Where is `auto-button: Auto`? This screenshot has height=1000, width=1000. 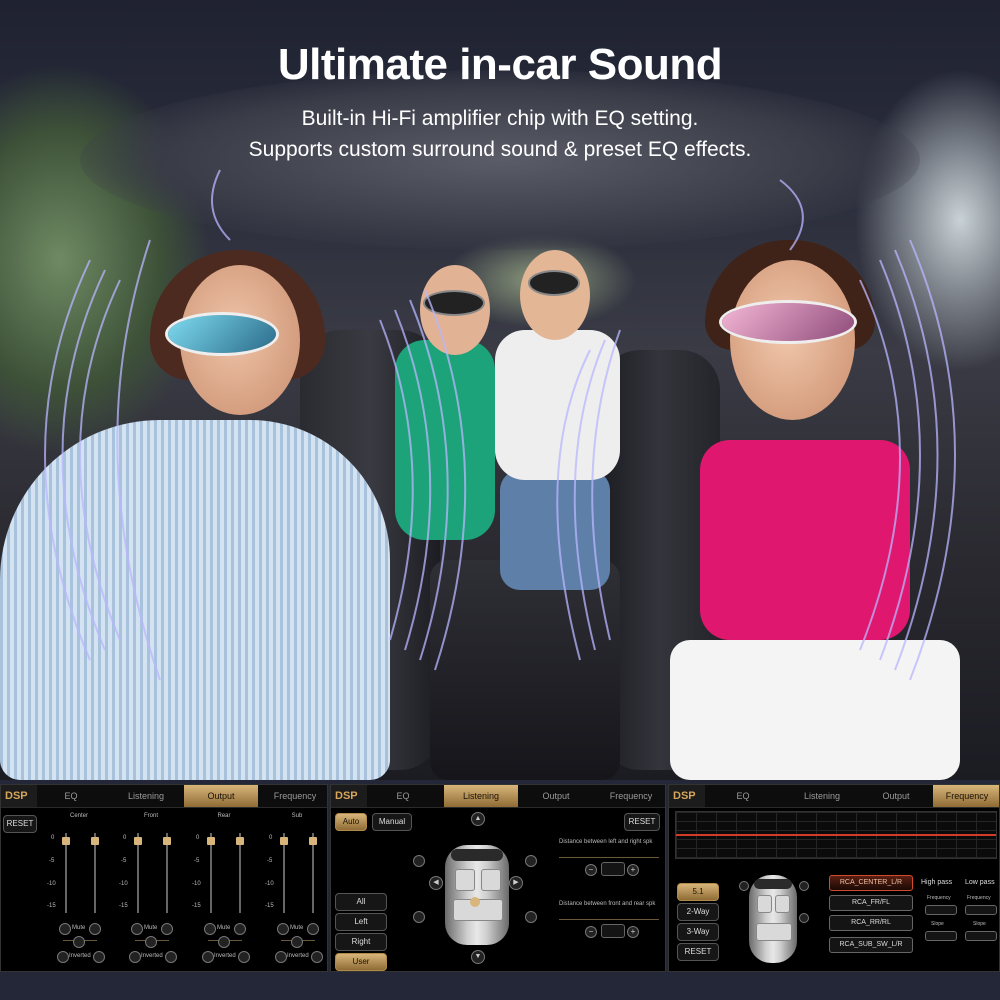
auto-button: Auto is located at coordinates (351, 822).